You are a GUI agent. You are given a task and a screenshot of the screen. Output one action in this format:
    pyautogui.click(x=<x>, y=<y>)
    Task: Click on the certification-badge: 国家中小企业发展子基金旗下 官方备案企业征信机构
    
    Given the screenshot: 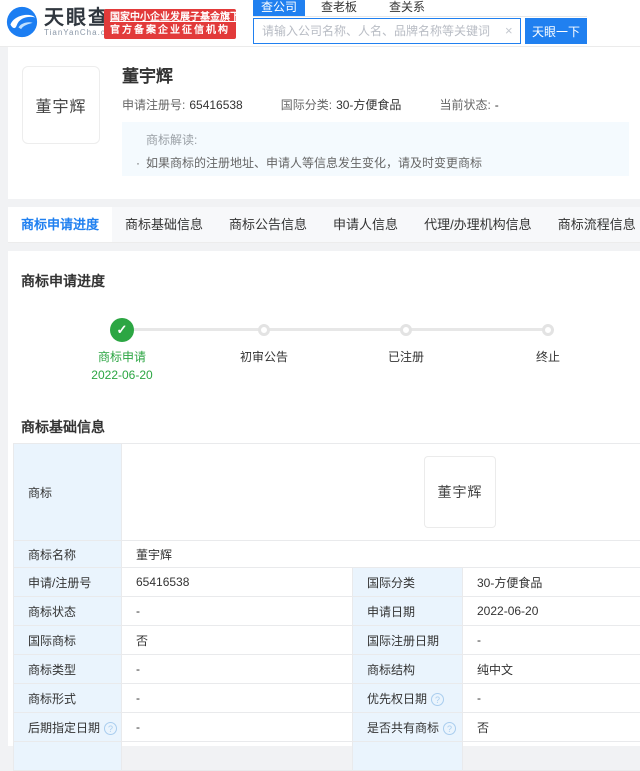 What is the action you would take?
    pyautogui.click(x=170, y=24)
    